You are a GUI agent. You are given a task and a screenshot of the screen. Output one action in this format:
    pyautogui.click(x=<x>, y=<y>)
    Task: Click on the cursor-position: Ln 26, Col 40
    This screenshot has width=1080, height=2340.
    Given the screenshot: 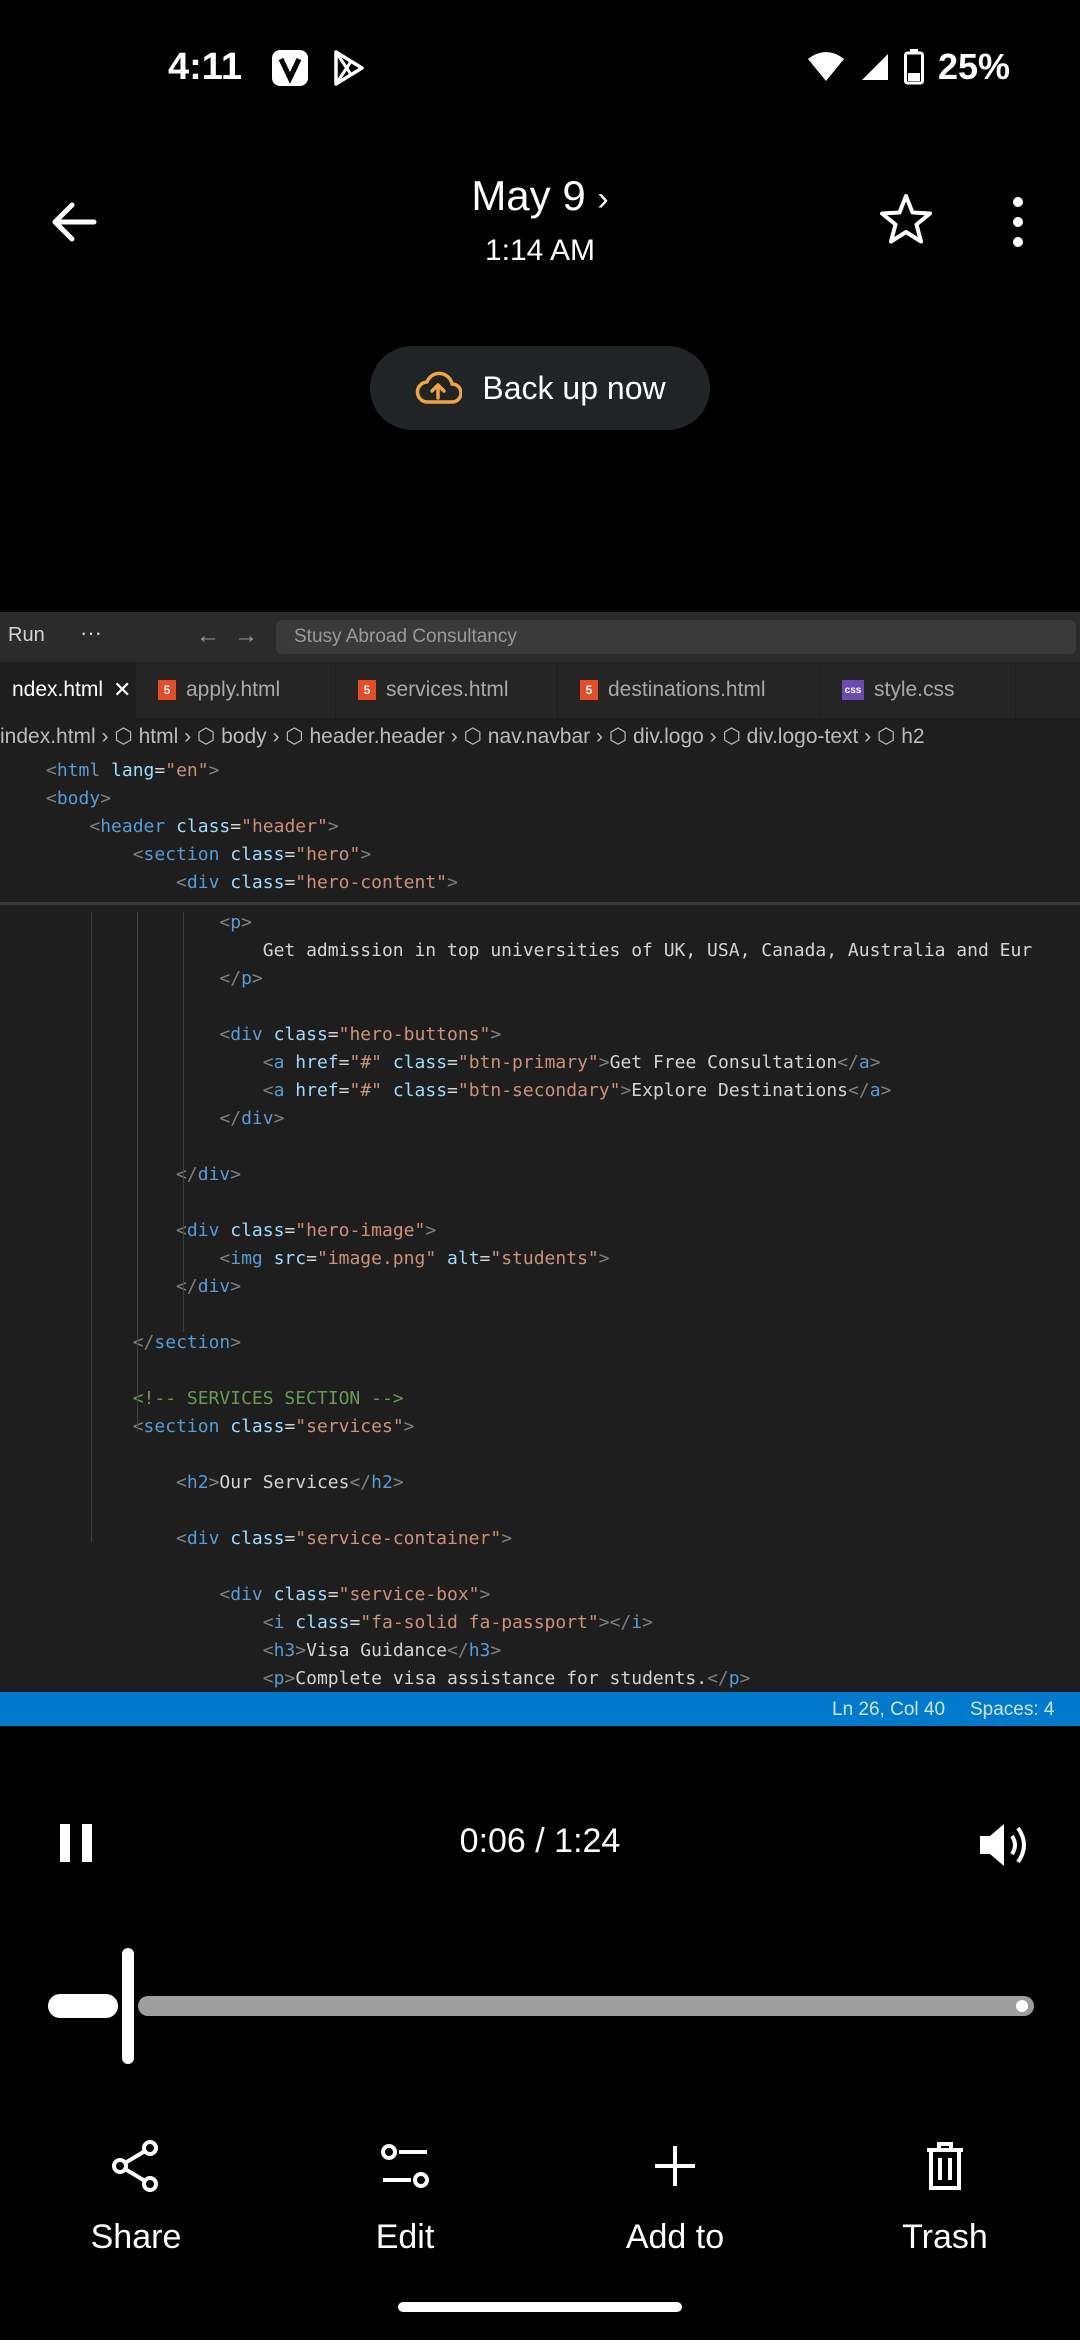 What is the action you would take?
    pyautogui.click(x=889, y=1709)
    